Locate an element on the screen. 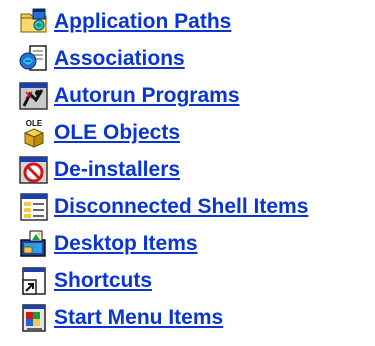 The width and height of the screenshot is (375, 346). link-application-paths: Application Paths is located at coordinates (163, 21).